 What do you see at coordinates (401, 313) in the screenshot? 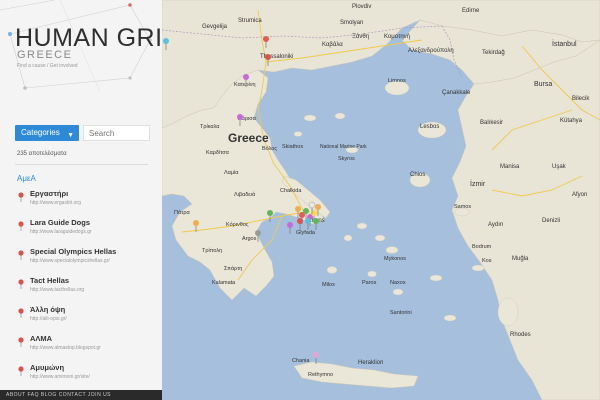
I see `map-label-santorini: Santorini` at bounding box center [401, 313].